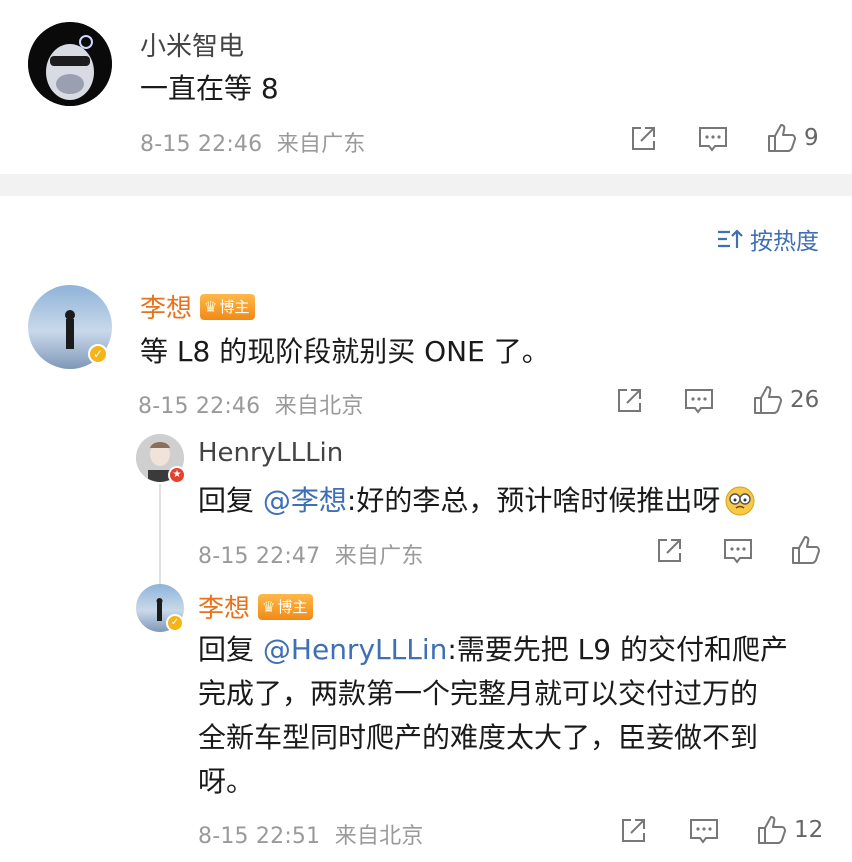 Image resolution: width=852 pixels, height=862 pixels. Describe the element at coordinates (785, 400) in the screenshot. I see `like-button: 26` at that location.